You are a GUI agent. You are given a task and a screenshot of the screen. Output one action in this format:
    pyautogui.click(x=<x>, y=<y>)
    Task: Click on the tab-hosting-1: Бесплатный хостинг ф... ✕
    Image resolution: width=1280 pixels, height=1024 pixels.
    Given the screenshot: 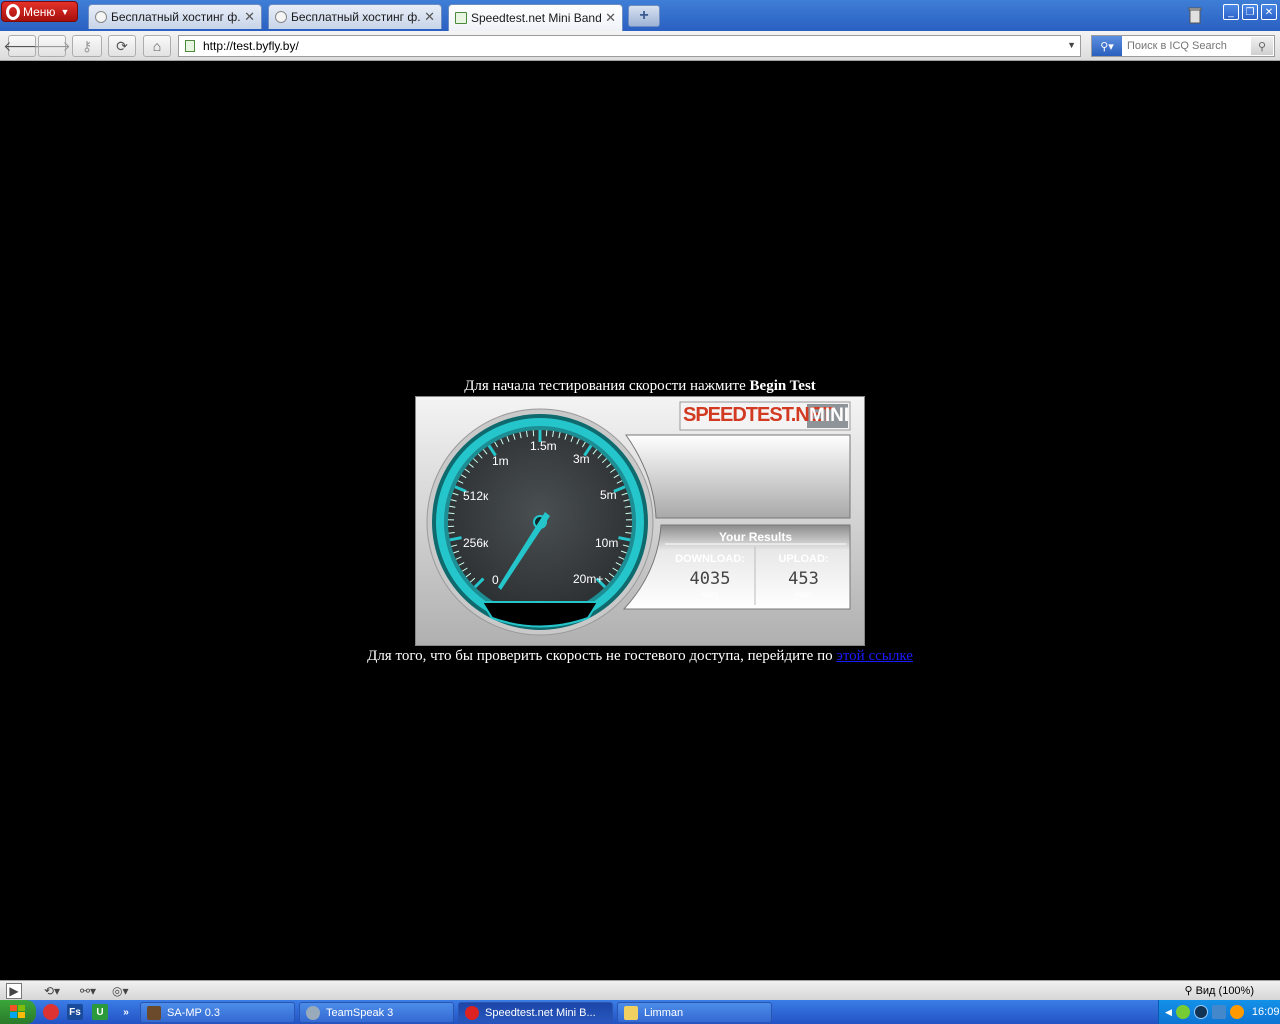 What is the action you would take?
    pyautogui.click(x=175, y=16)
    